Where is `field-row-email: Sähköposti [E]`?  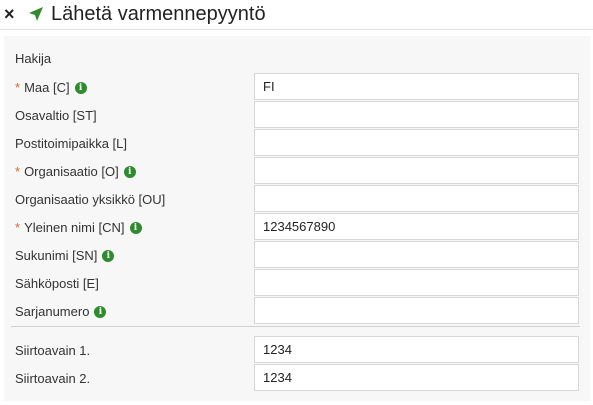 field-row-email: Sähköposti [E] is located at coordinates (297, 283).